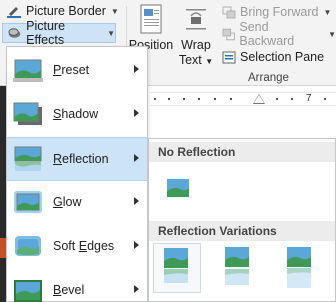  Describe the element at coordinates (242, 231) in the screenshot. I see `reflection-variations-header: Reflection Variations` at that location.